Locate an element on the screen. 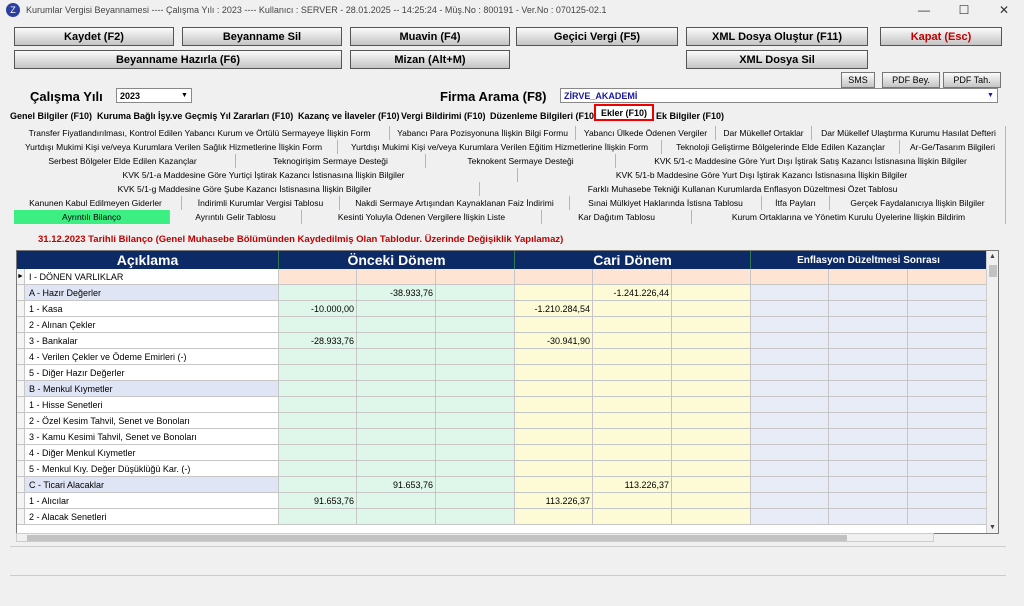 The height and width of the screenshot is (606, 1024). temp-tax-button: Geçici Vergi (F5) is located at coordinates (597, 36).